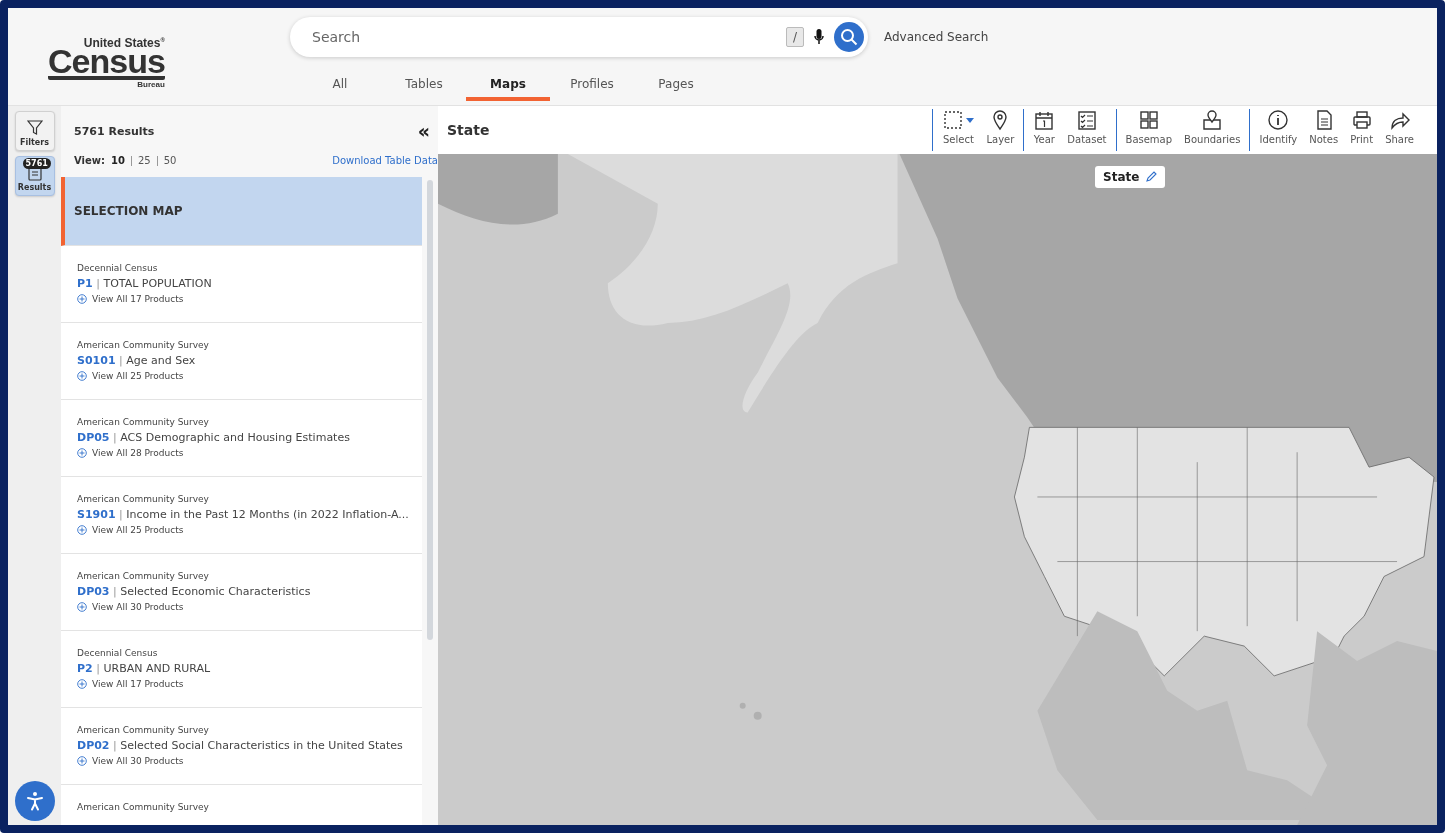 The width and height of the screenshot is (1445, 833). I want to click on result-card: American Community Survey S1901 | Income in the Past 12 Months (in 2022 Inflation-A... View All 25 Products, so click(241, 515).